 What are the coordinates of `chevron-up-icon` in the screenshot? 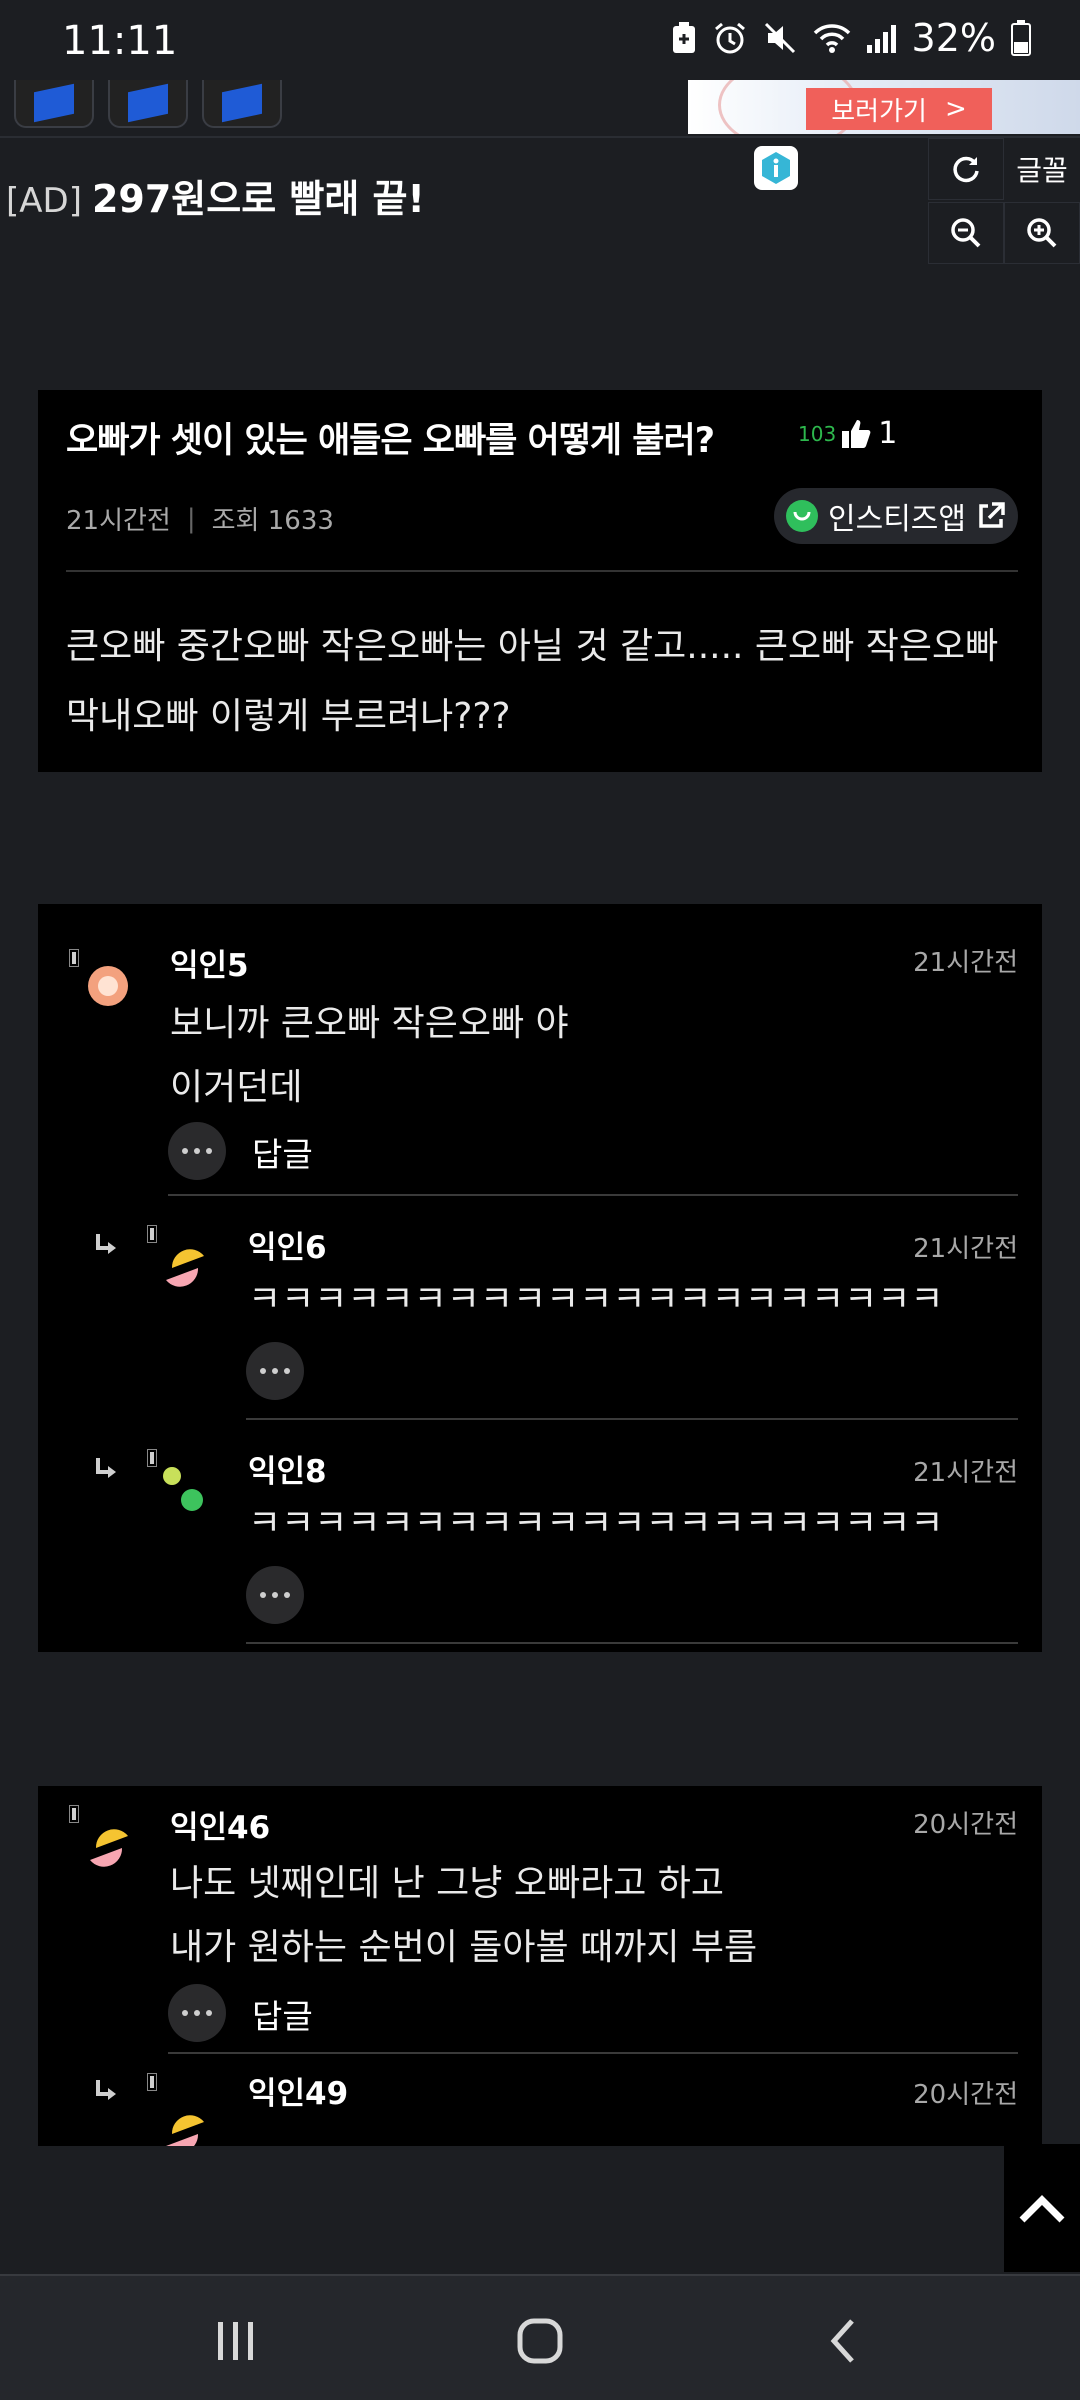 It's located at (1042, 2209).